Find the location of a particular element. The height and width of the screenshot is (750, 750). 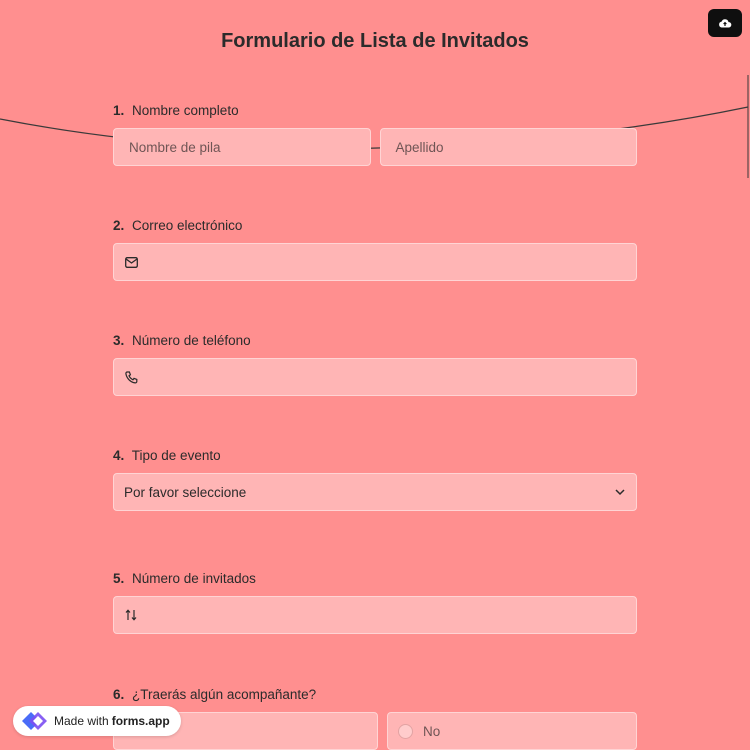

question-email: 2. Correo electrónico is located at coordinates (375, 249).